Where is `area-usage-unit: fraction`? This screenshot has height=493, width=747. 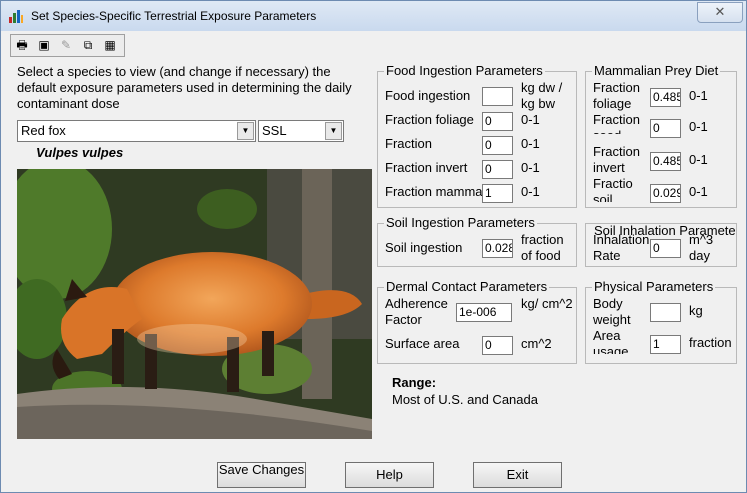
area-usage-unit: fraction is located at coordinates (710, 342).